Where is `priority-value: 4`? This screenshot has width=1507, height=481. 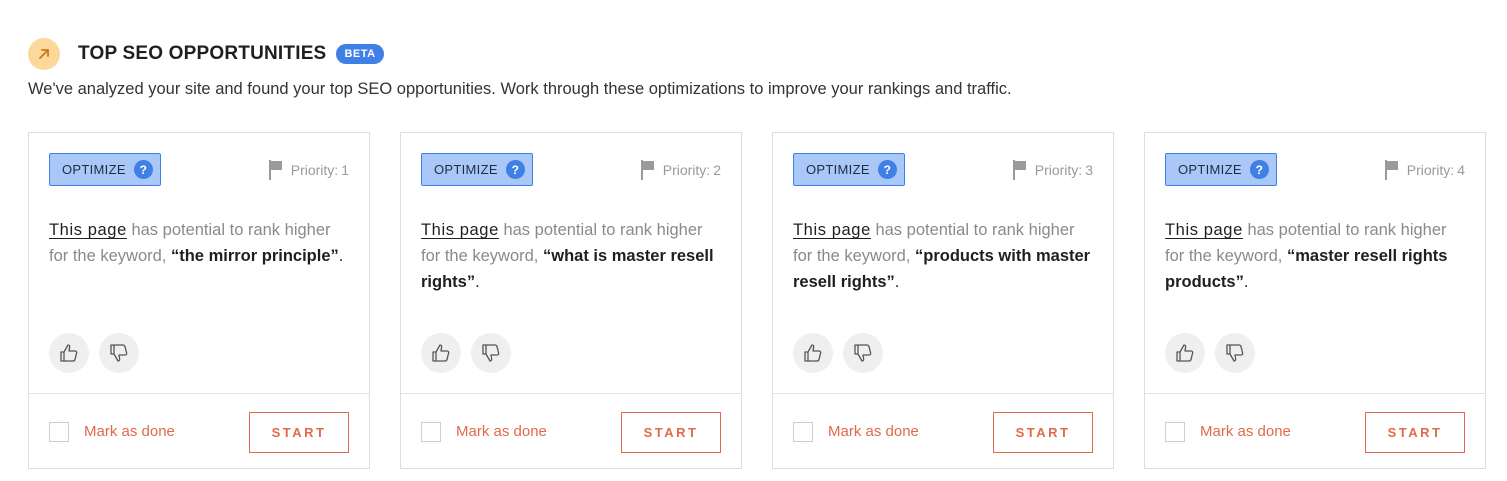
priority-value: 4 is located at coordinates (1461, 170).